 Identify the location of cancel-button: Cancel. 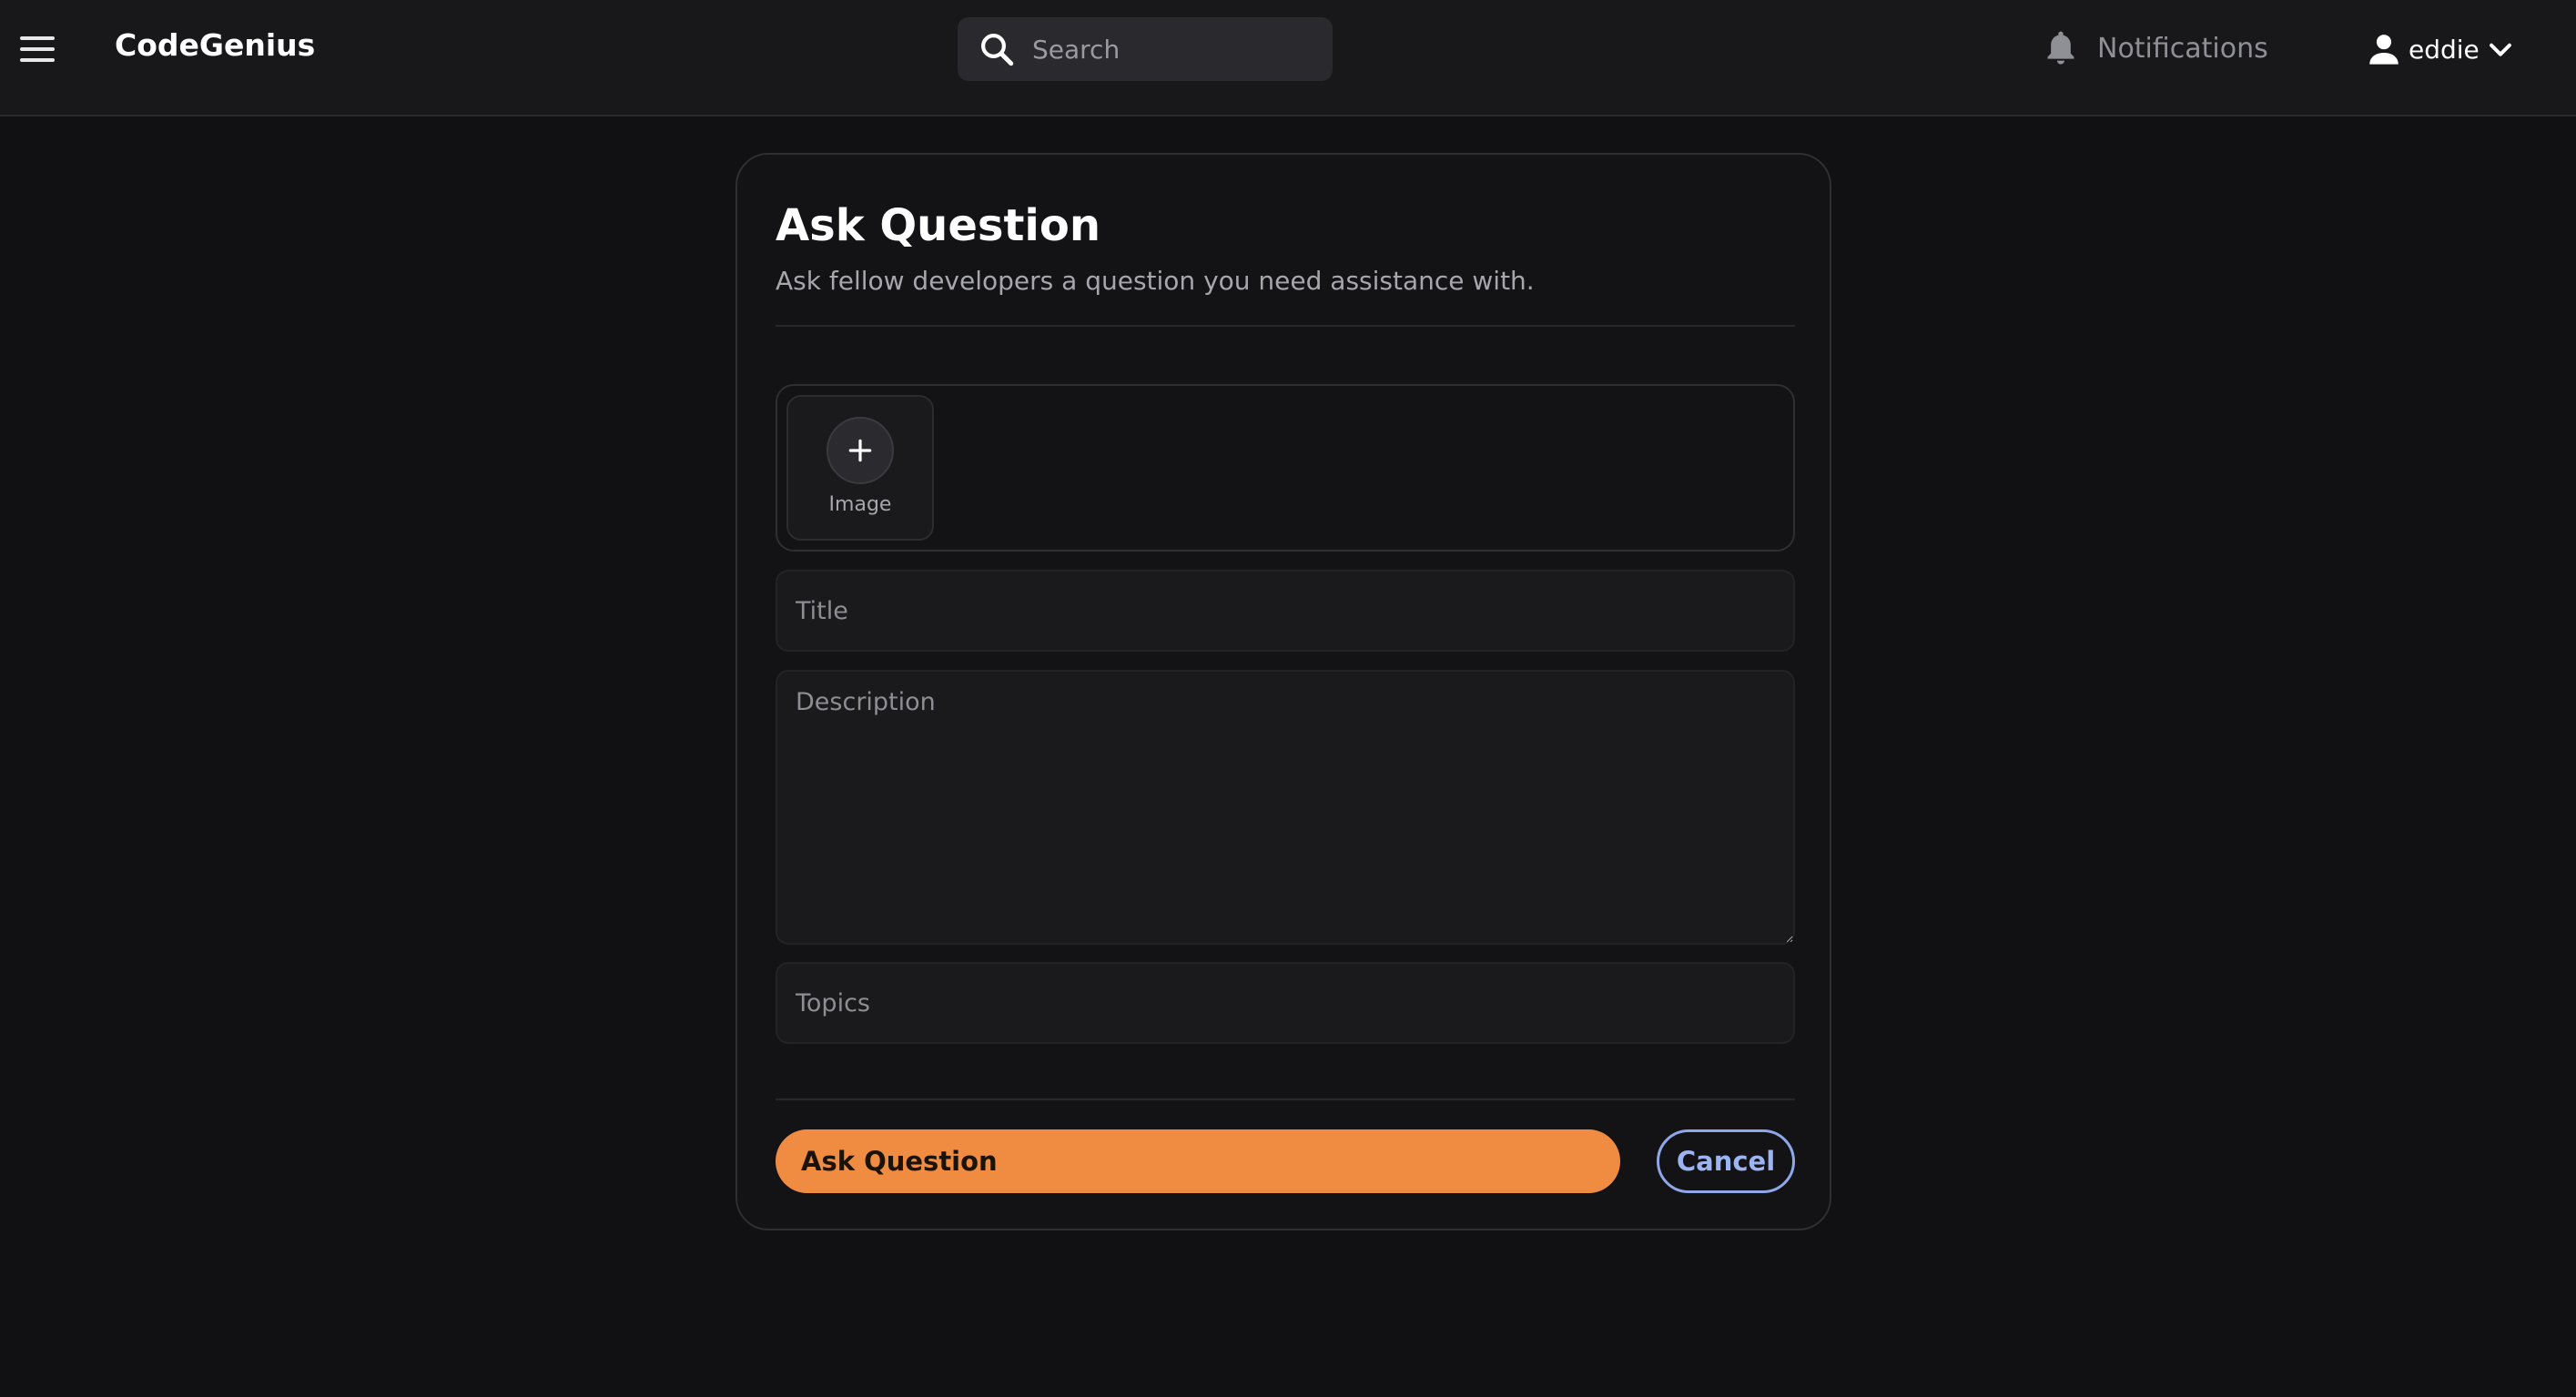
(1726, 1161).